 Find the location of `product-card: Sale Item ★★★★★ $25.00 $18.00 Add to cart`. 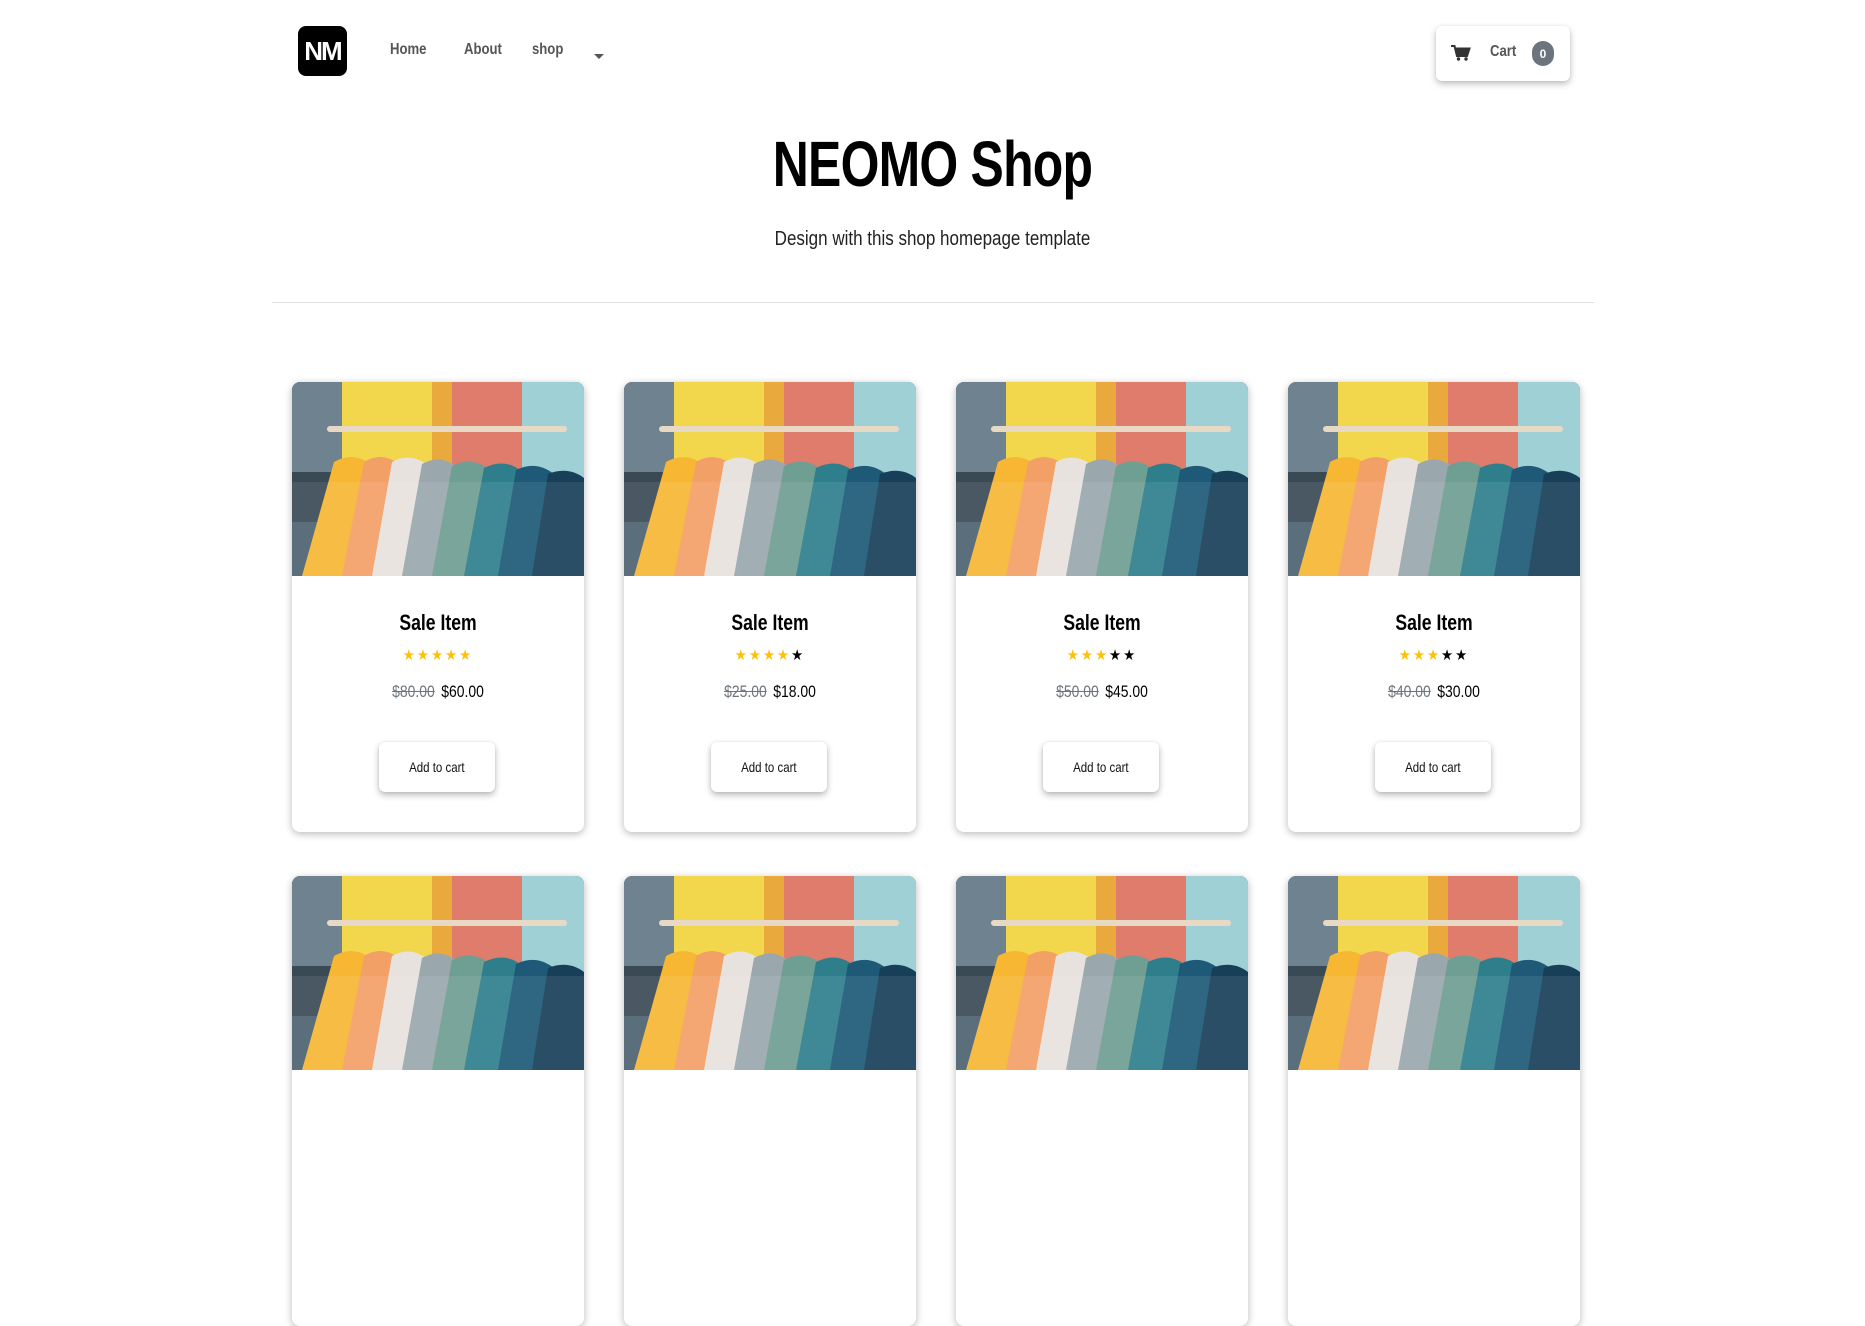

product-card: Sale Item ★★★★★ $25.00 $18.00 Add to cart is located at coordinates (770, 607).